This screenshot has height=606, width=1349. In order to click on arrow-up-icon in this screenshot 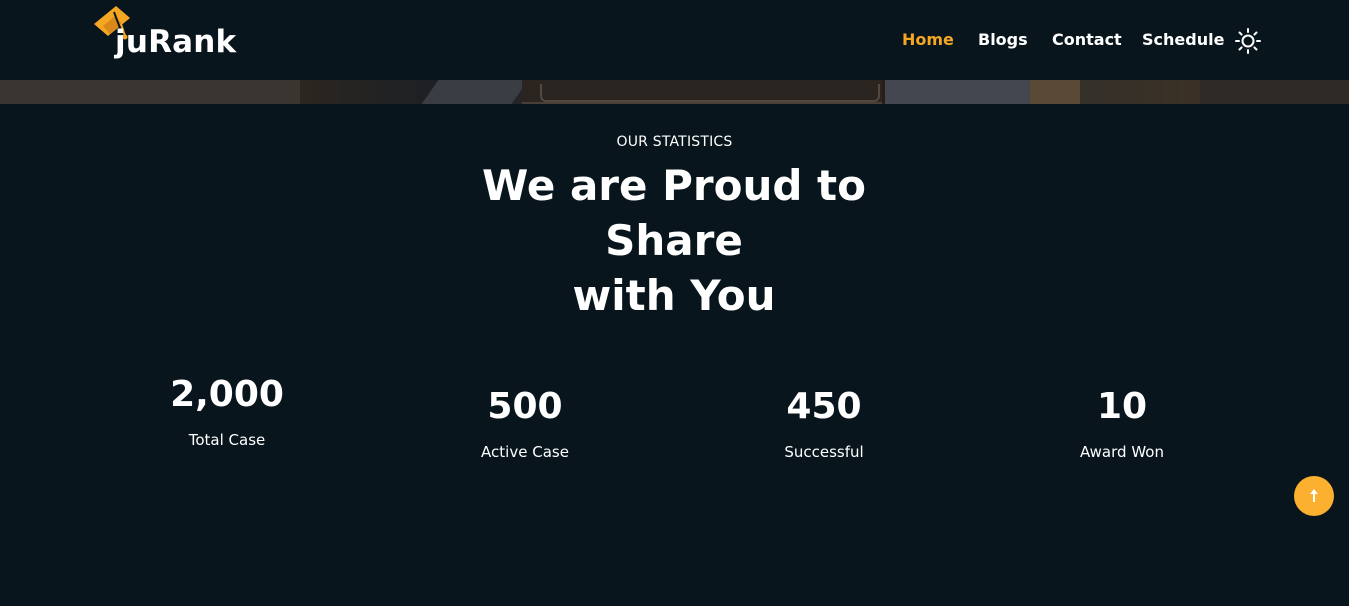, I will do `click(1314, 495)`.